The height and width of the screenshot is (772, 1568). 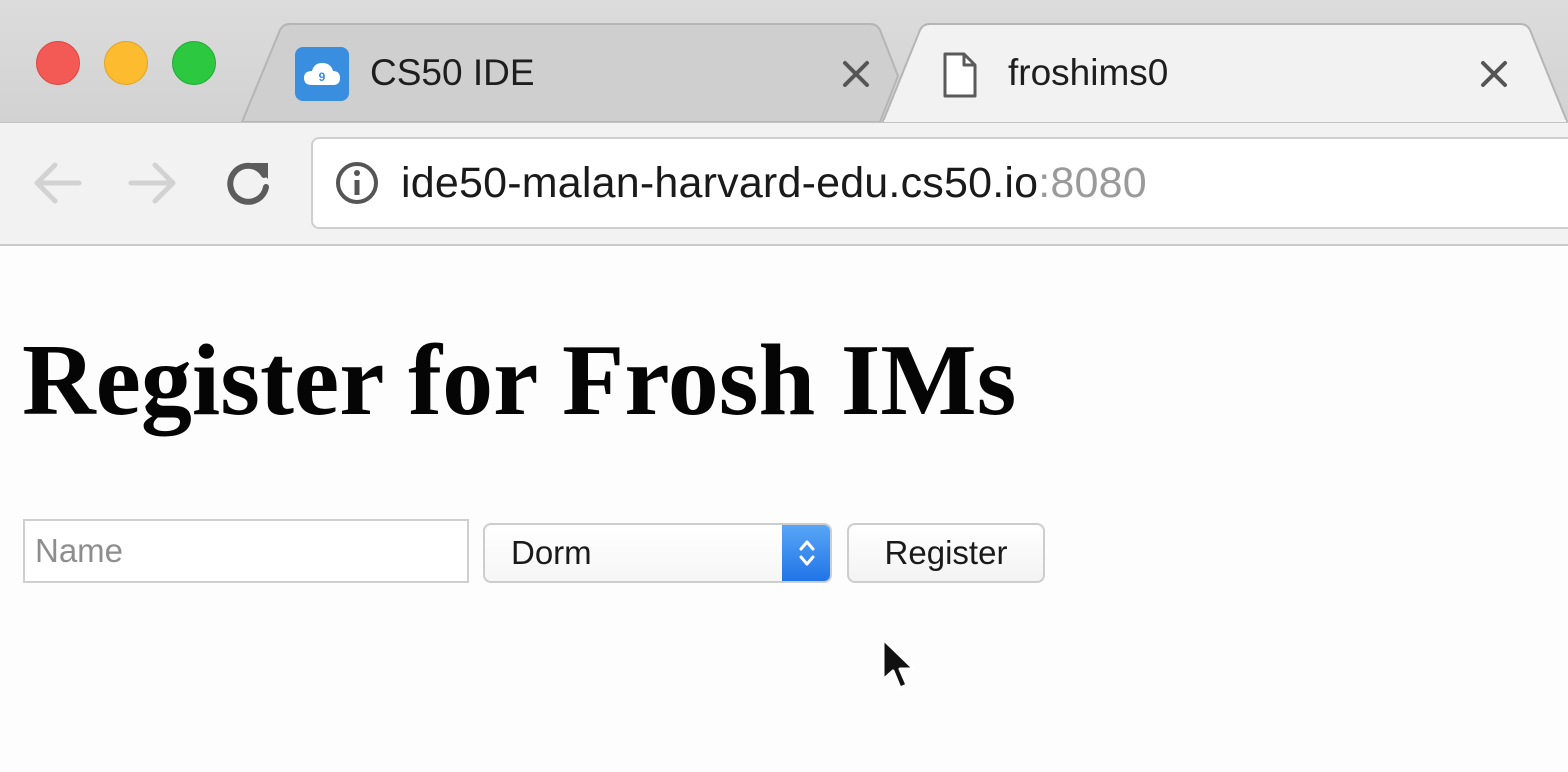 I want to click on url-text: ide50-malan-harvard-edu.cs50.io:8080, so click(x=774, y=183).